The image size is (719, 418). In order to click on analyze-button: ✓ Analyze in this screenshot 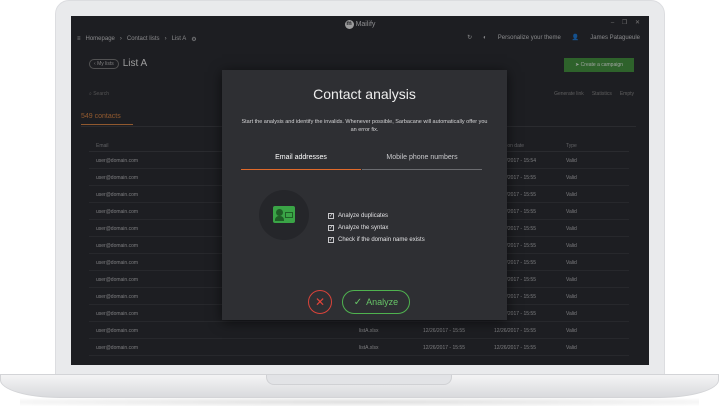, I will do `click(376, 302)`.